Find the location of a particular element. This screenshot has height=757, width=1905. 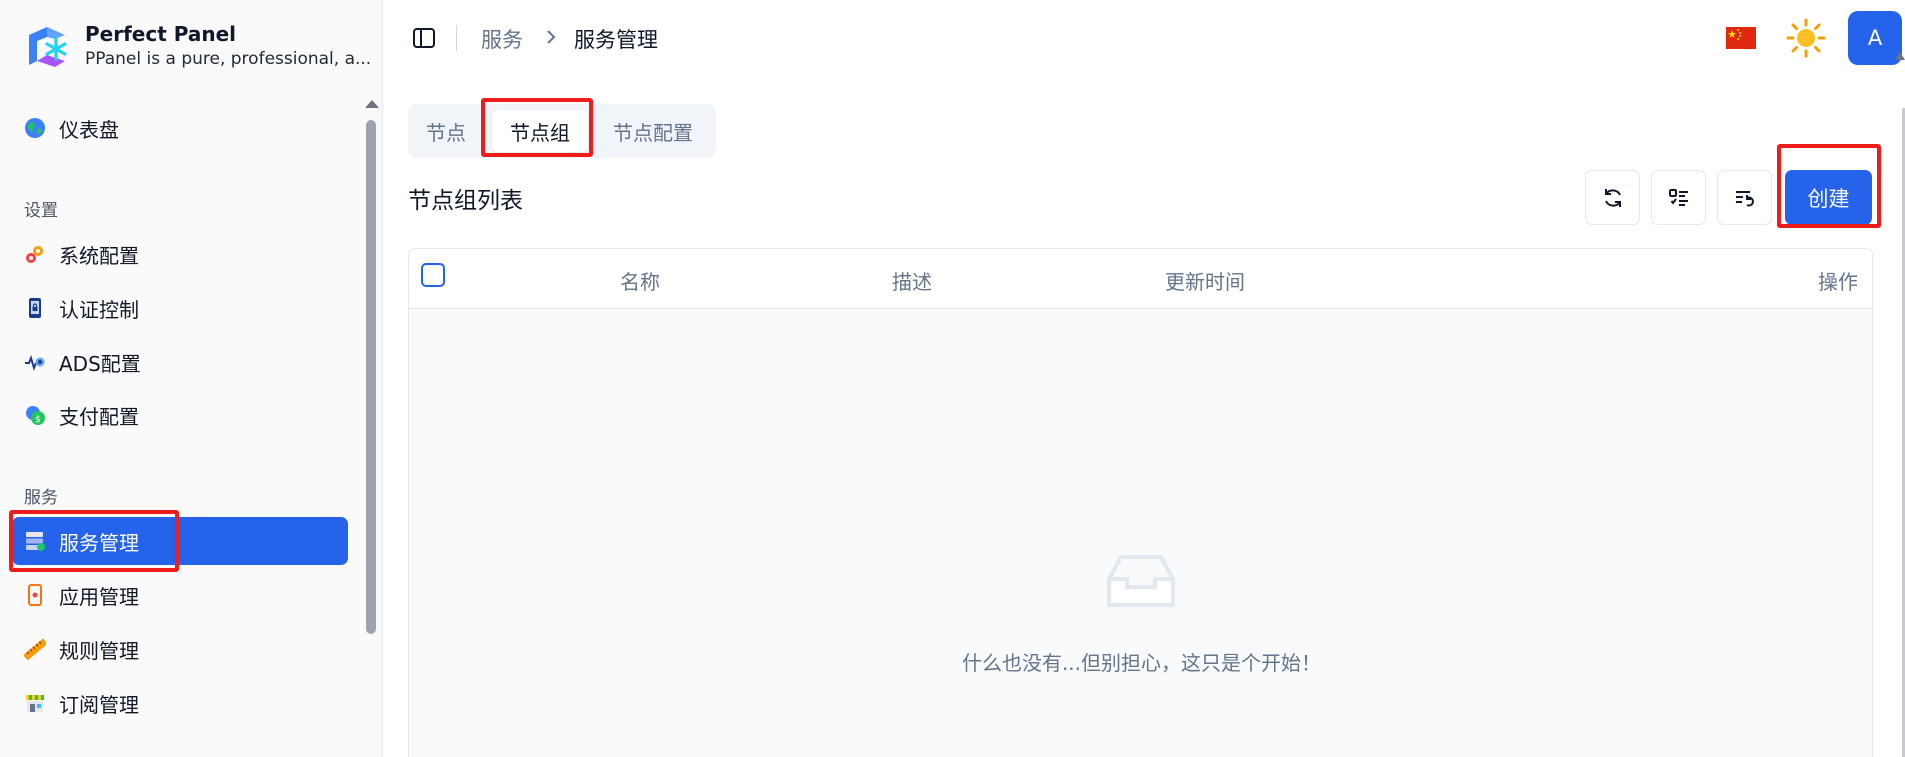

sidebar-item-label: 应用管理 is located at coordinates (99, 596).